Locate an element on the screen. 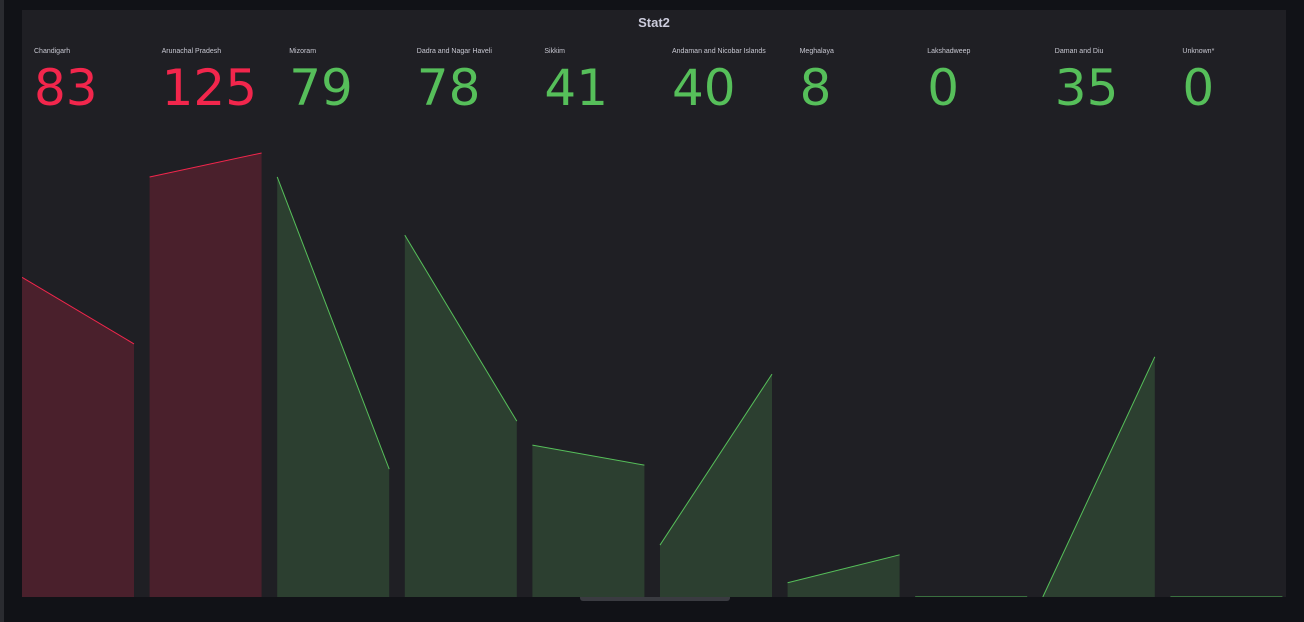 This screenshot has height=622, width=1304. stat-label: Arunachal Pradesh is located at coordinates (191, 51).